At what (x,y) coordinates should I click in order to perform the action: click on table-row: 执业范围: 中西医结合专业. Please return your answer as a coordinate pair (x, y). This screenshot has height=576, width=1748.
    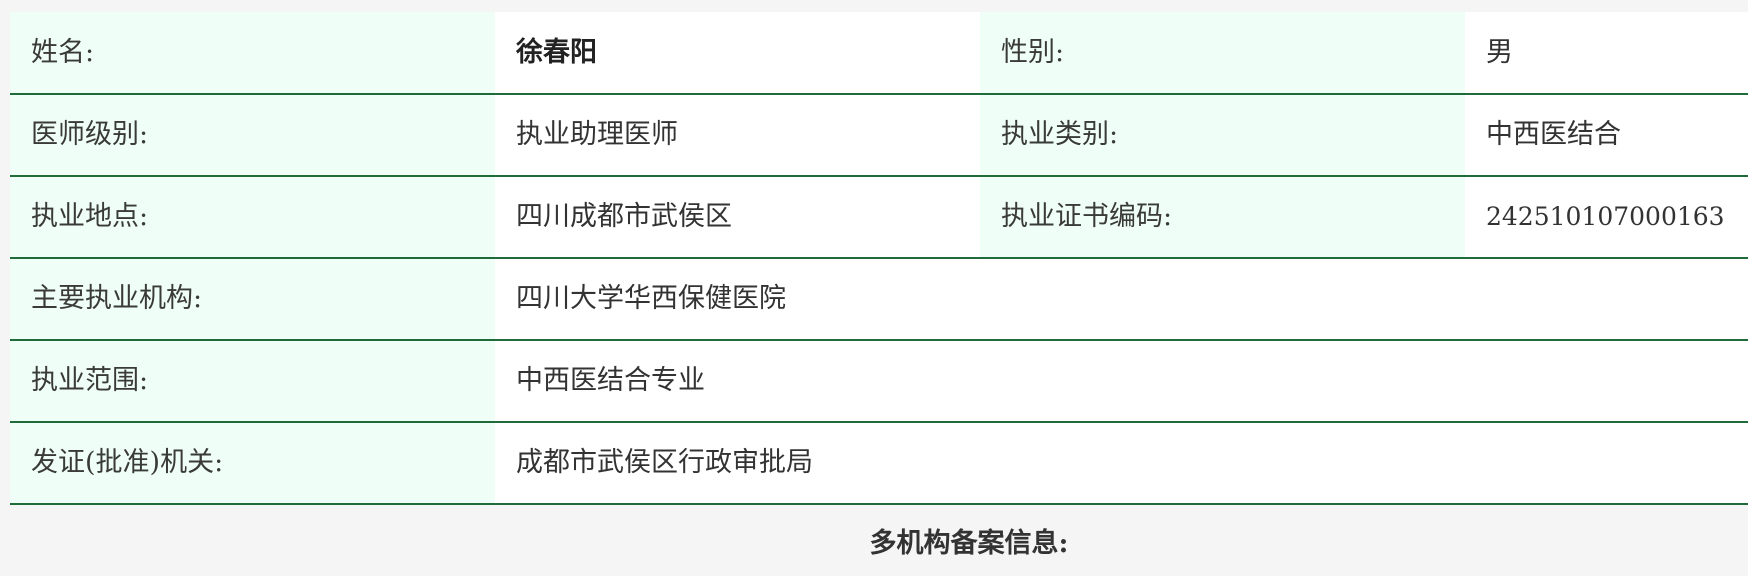
    Looking at the image, I should click on (879, 381).